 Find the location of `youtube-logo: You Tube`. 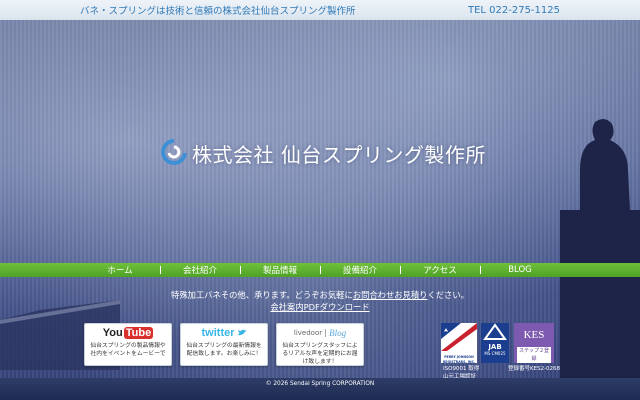

youtube-logo: You Tube is located at coordinates (128, 333).